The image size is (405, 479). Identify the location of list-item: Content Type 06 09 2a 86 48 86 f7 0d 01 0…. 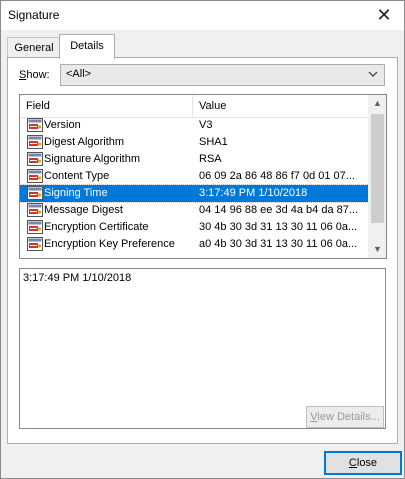
(194, 176).